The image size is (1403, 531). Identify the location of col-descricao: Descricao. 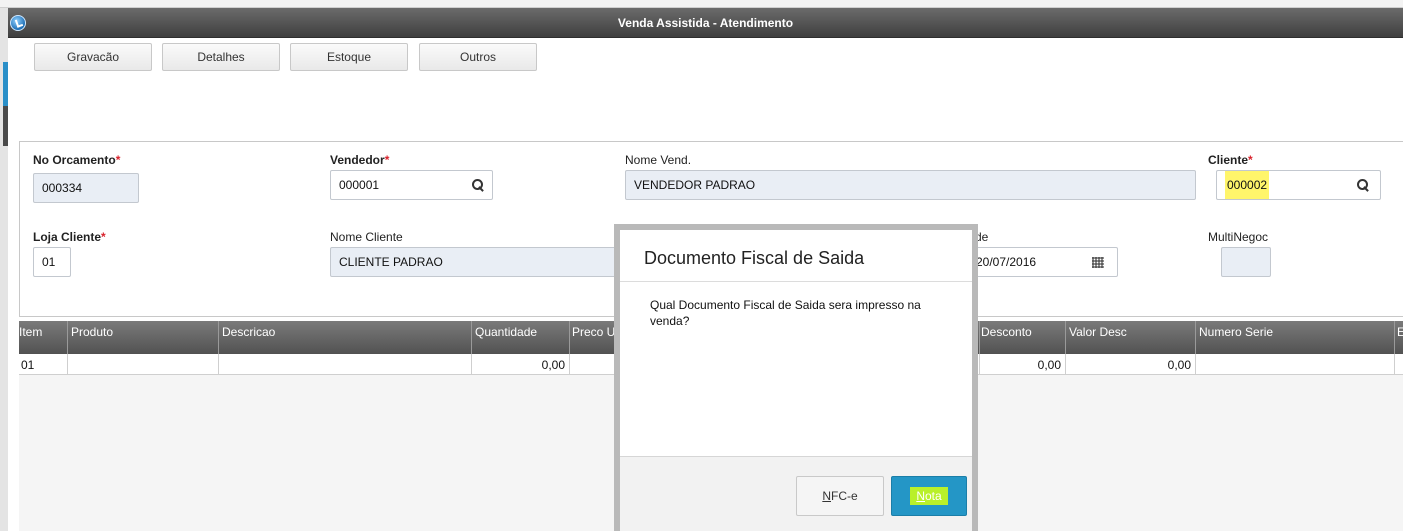
(248, 332).